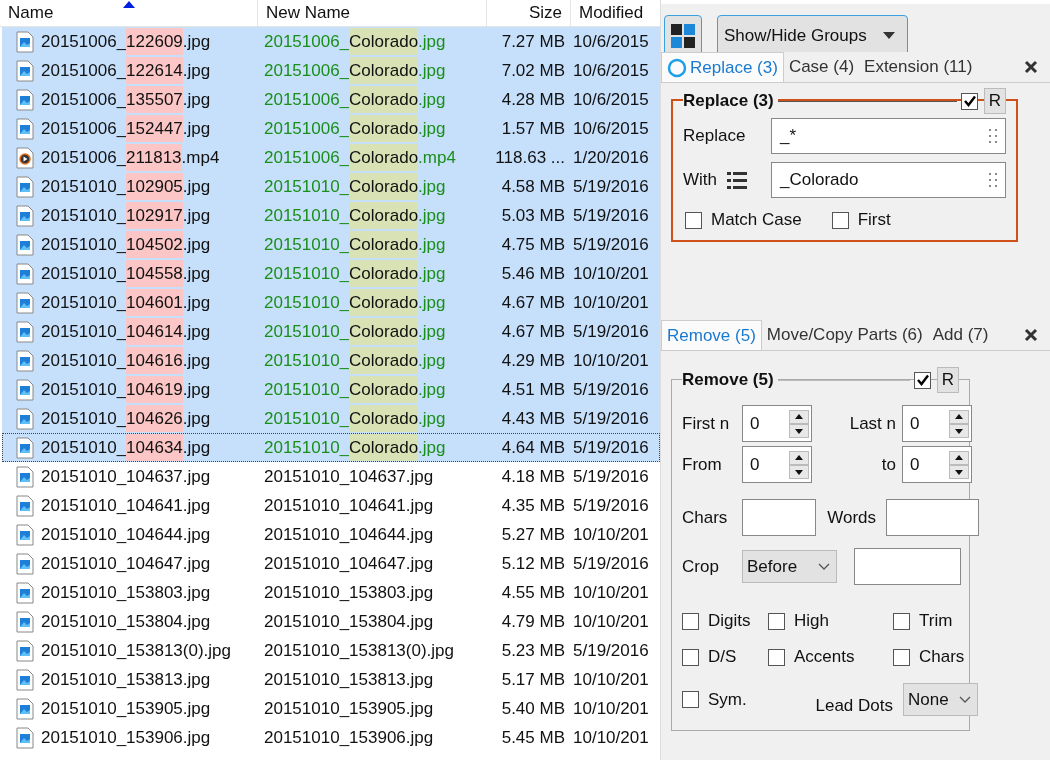 The height and width of the screenshot is (760, 1050). What do you see at coordinates (683, 35) in the screenshot?
I see `tiles-icon` at bounding box center [683, 35].